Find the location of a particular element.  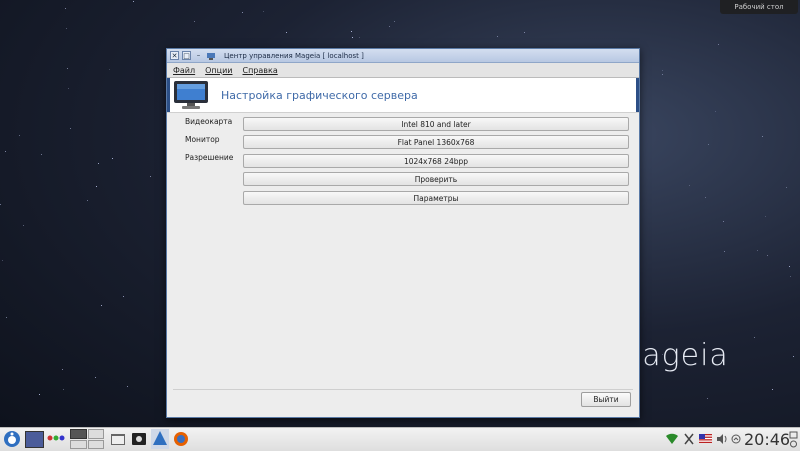

exit-button: Выйти is located at coordinates (606, 399).